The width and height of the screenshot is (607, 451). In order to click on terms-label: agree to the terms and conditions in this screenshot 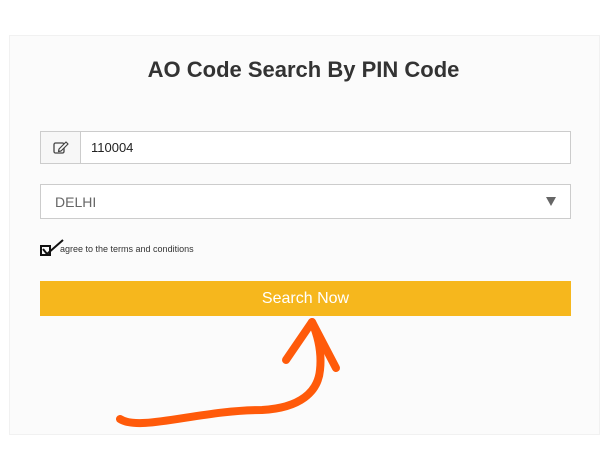, I will do `click(127, 249)`.